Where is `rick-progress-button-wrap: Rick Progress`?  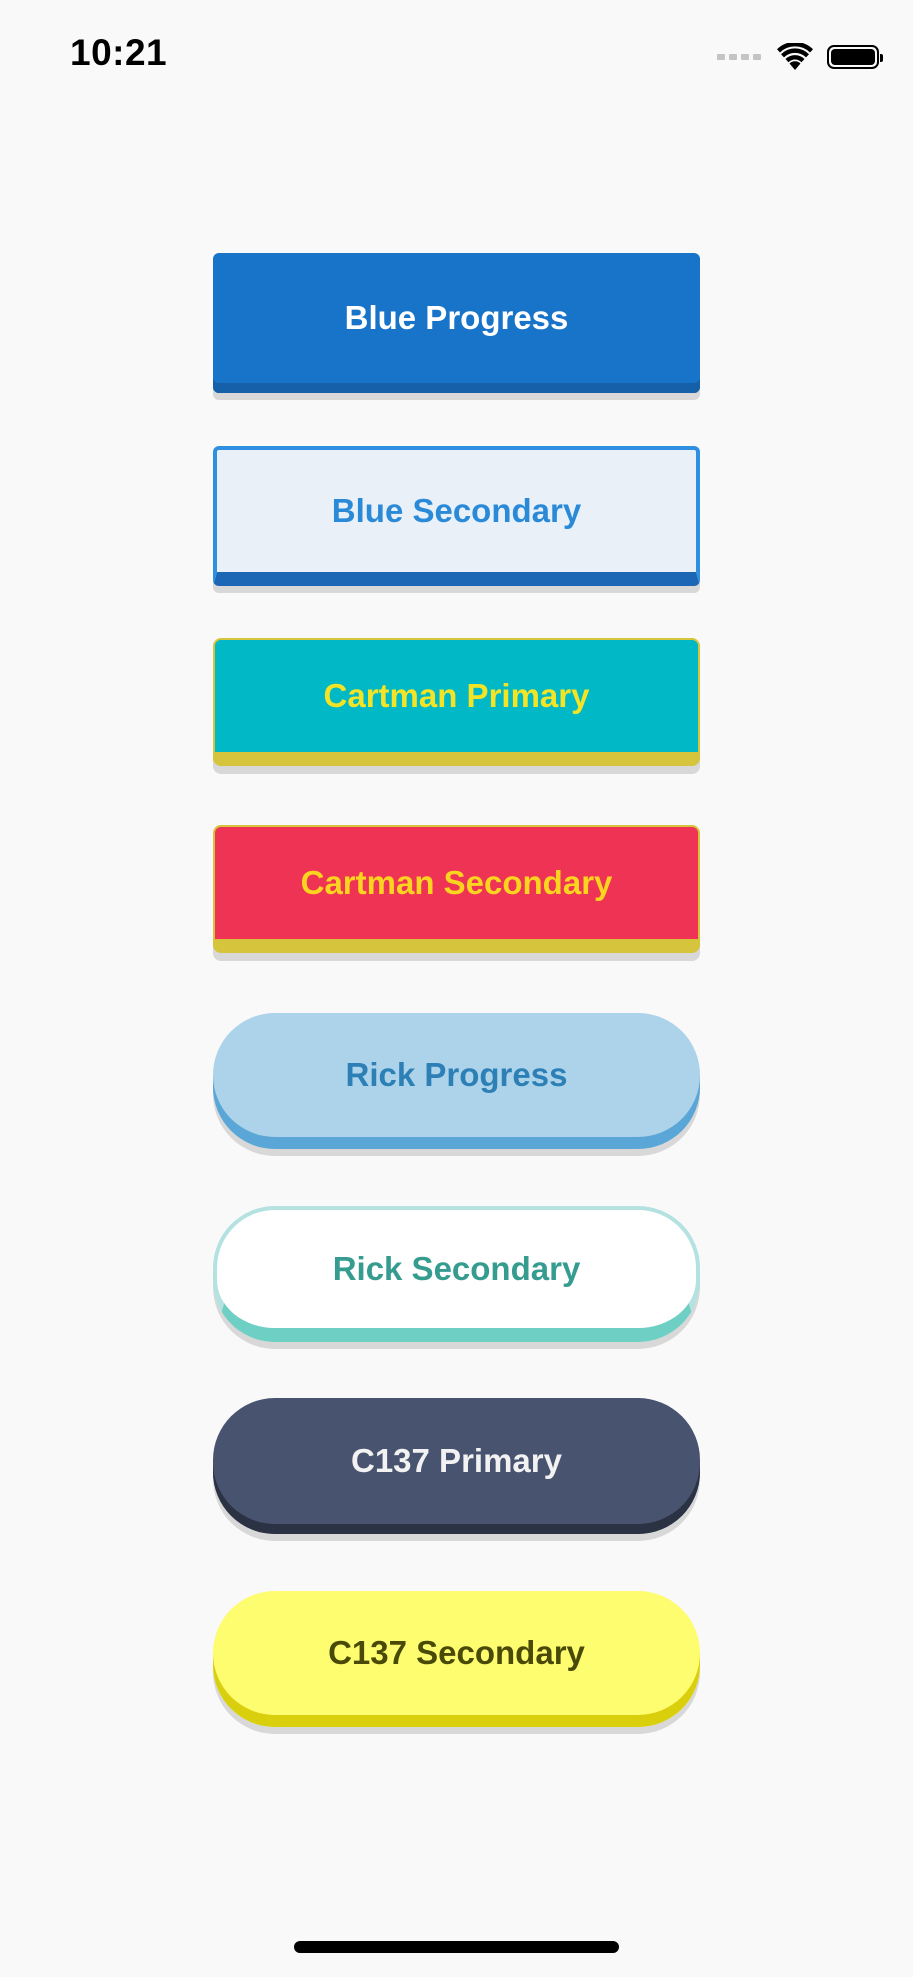 rick-progress-button-wrap: Rick Progress is located at coordinates (456, 1081).